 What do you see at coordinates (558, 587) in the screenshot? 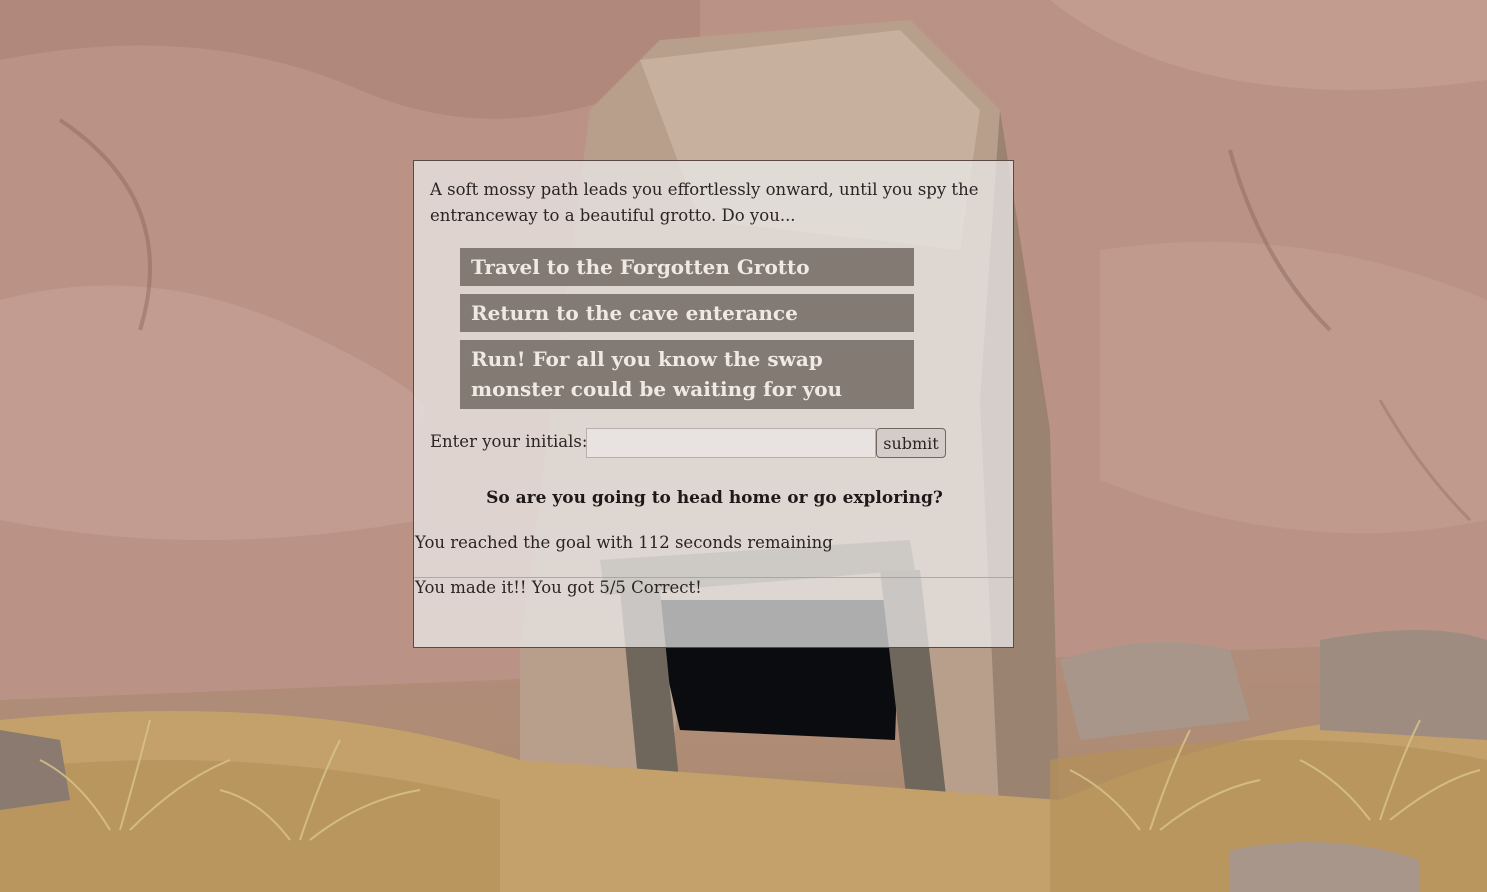
I see `result-status-text: You made it!! You got 5/5 Correct!` at bounding box center [558, 587].